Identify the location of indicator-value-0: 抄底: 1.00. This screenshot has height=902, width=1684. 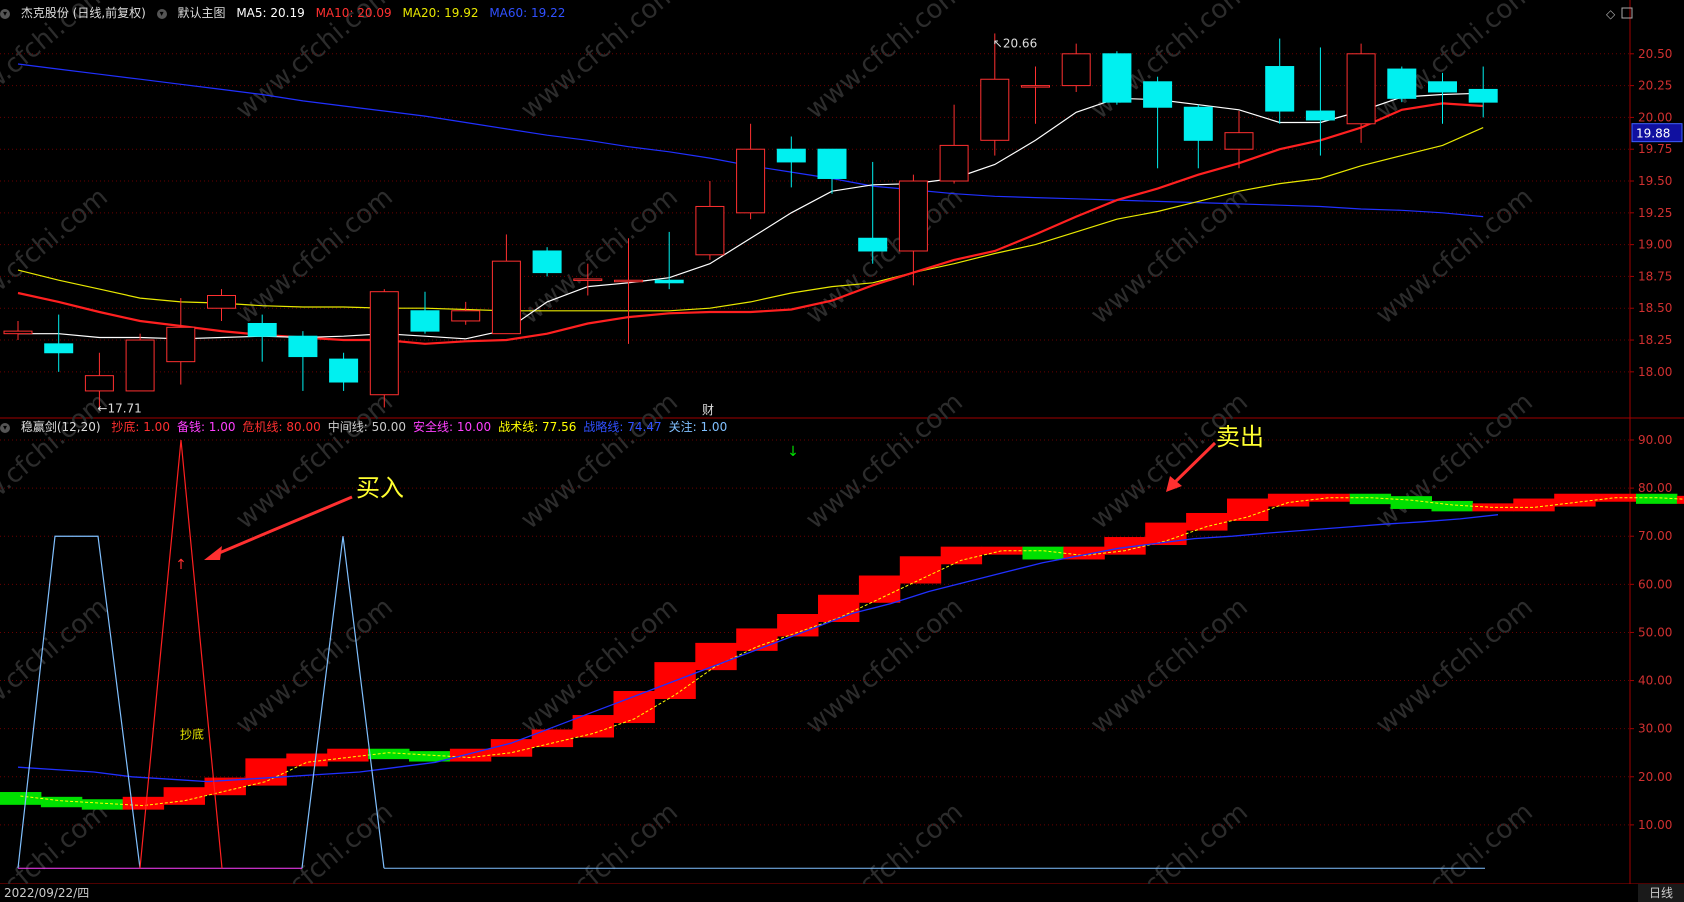
(140, 427).